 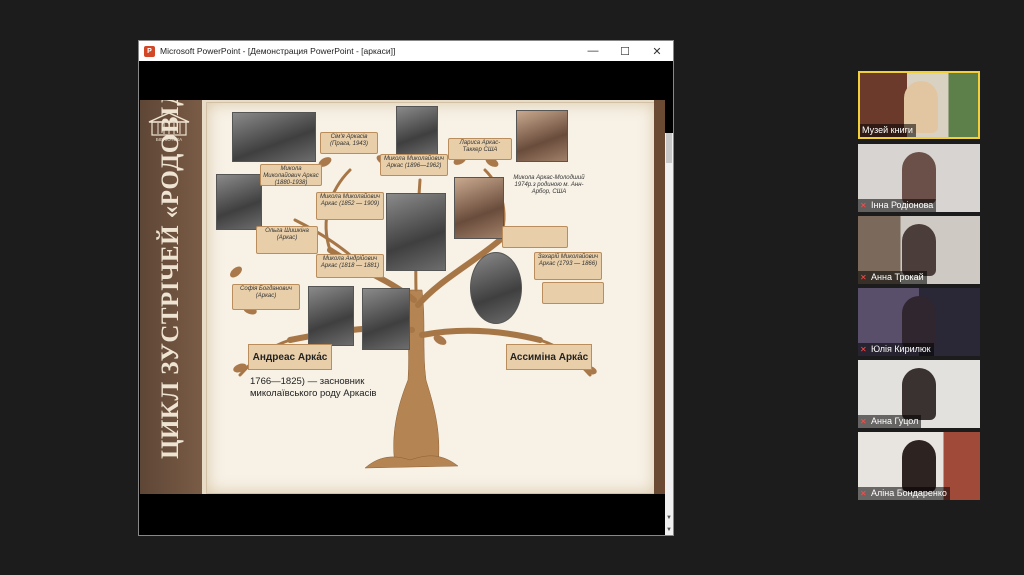 I want to click on participant-name: Музей книги, so click(x=888, y=130).